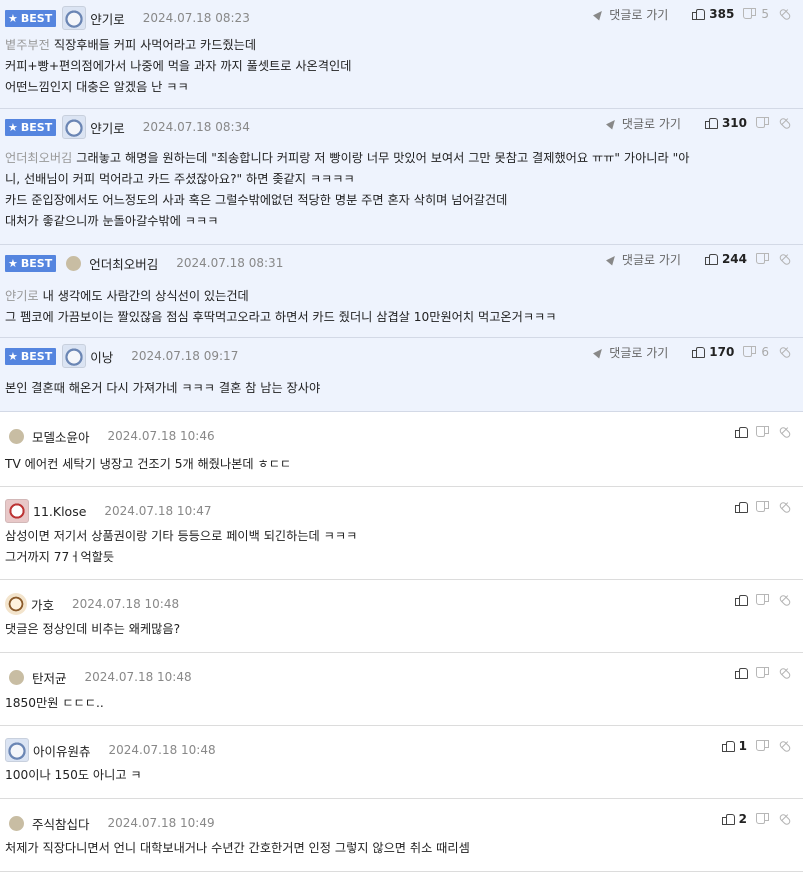 Image resolution: width=803 pixels, height=872 pixels. Describe the element at coordinates (401, 616) in the screenshot. I see `comment-item: 가호 2024.07.18 10:48 댓글은 정상인데 비추는 왜케많음?` at that location.